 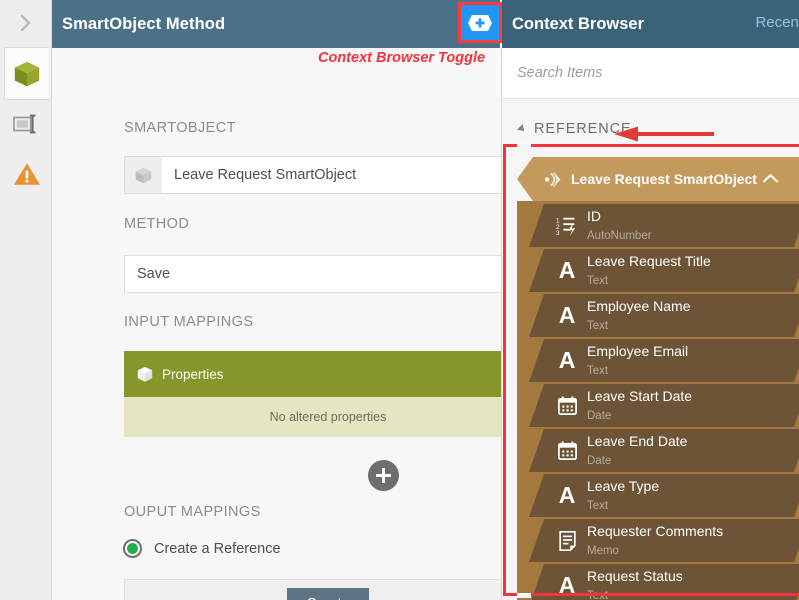 I want to click on text-field-icon, so click(x=23, y=124).